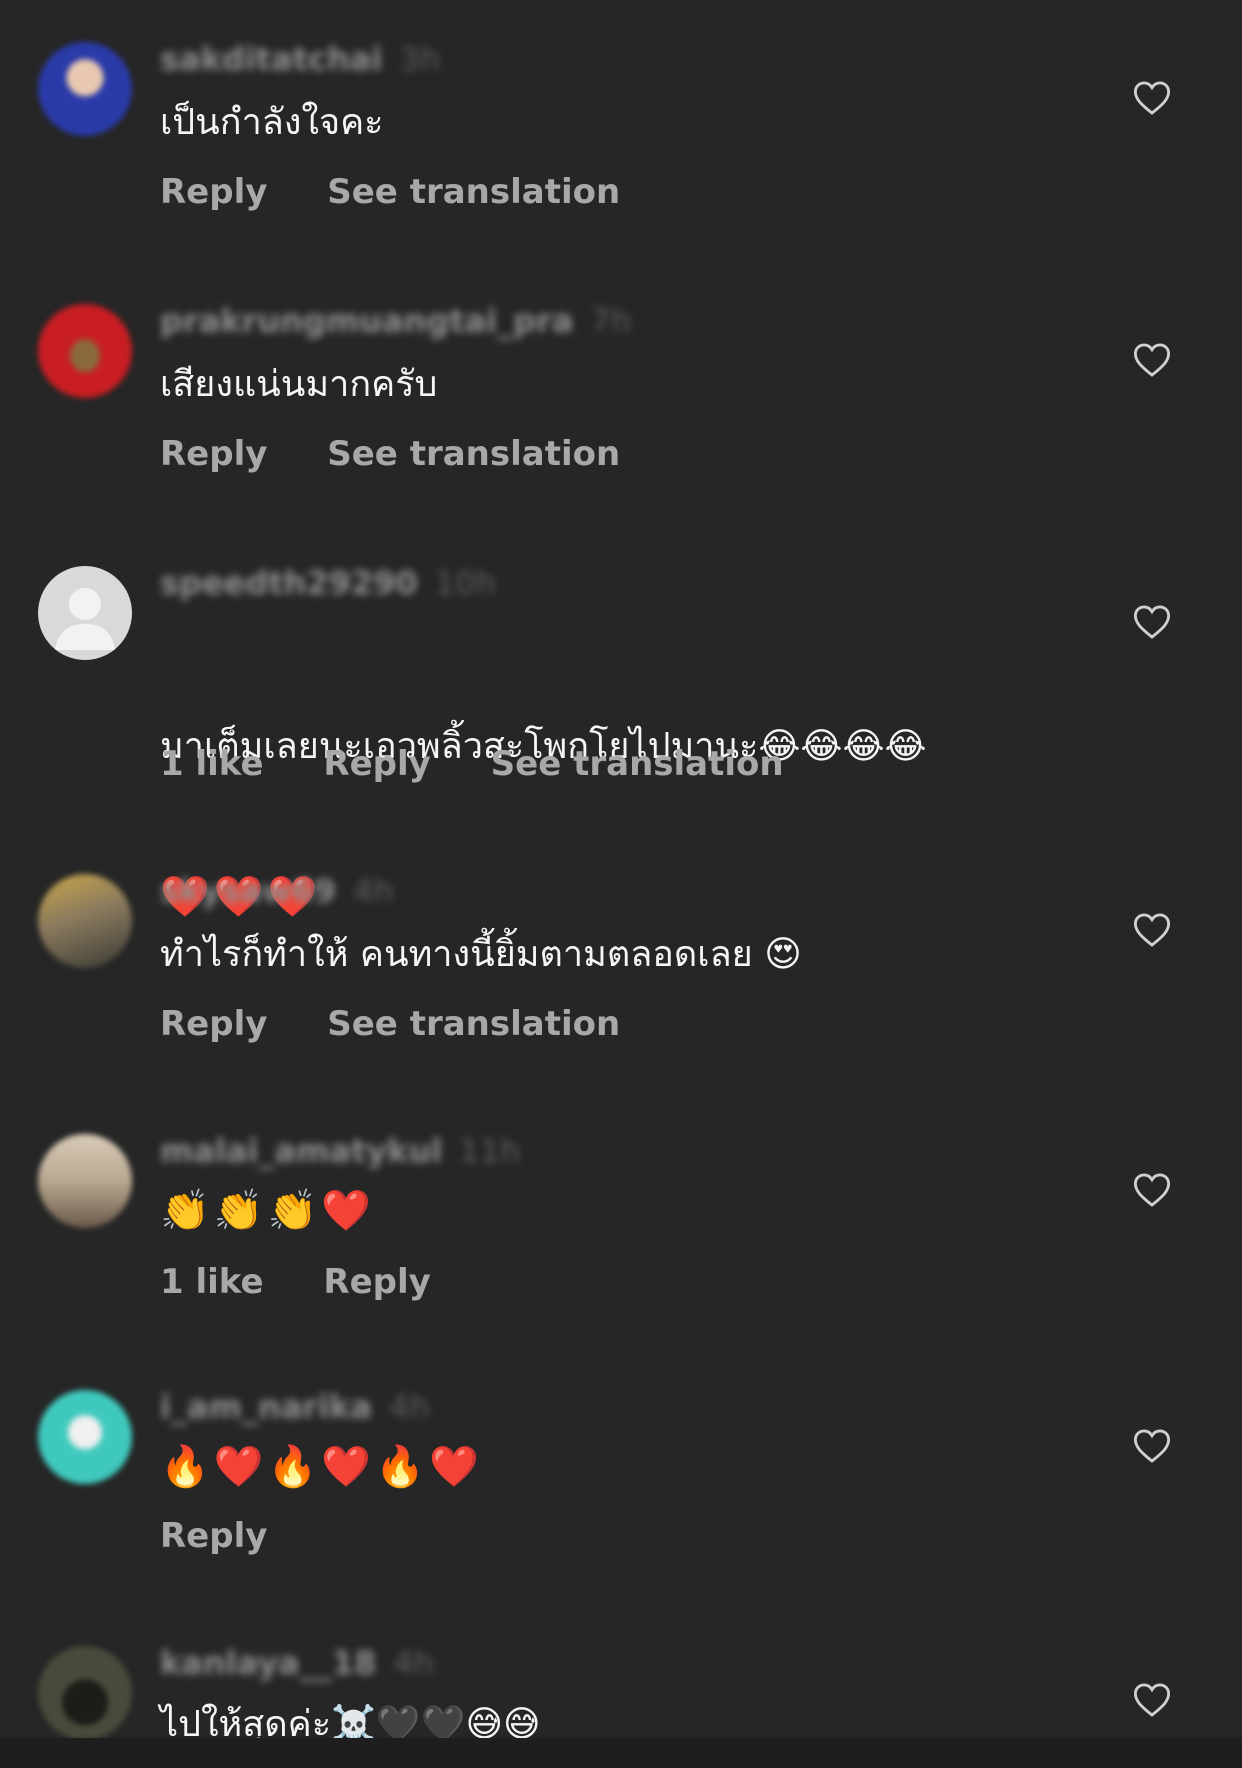 This screenshot has height=1768, width=1242. Describe the element at coordinates (465, 583) in the screenshot. I see `timestamp: 10h` at that location.